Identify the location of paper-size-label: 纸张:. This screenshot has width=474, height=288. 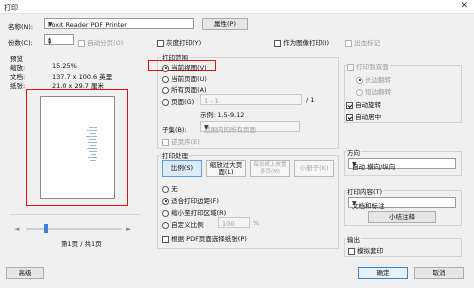
(18, 86).